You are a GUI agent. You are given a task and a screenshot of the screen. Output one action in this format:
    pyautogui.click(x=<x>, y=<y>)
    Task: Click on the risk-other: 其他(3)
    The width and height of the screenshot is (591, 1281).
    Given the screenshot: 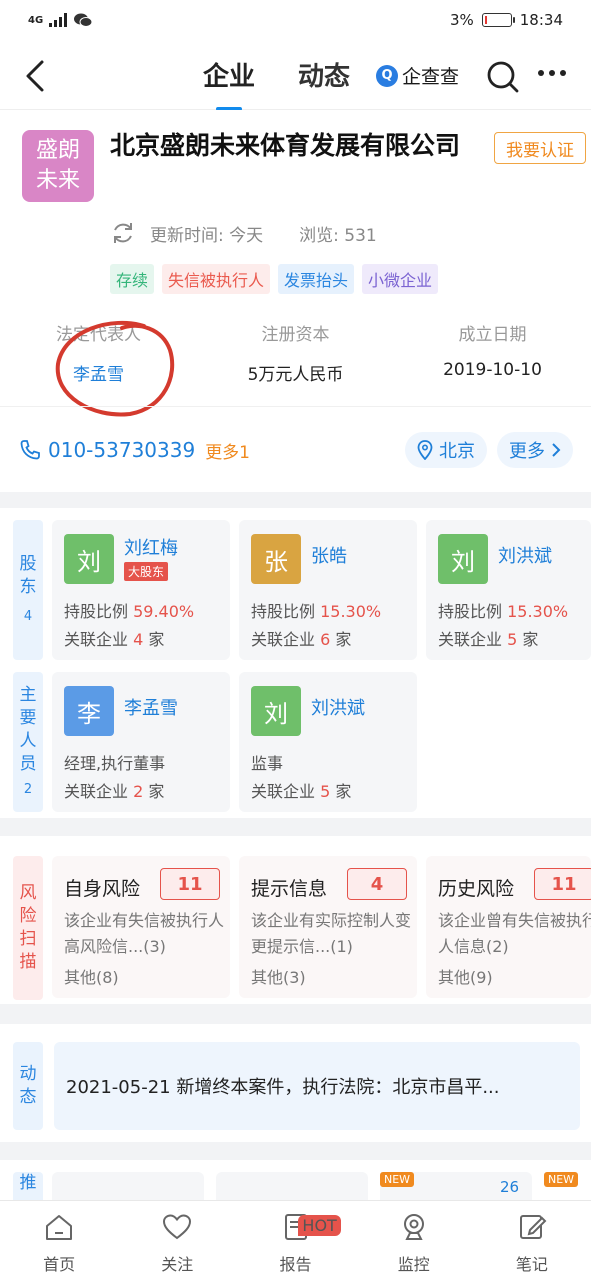 What is the action you would take?
    pyautogui.click(x=278, y=977)
    